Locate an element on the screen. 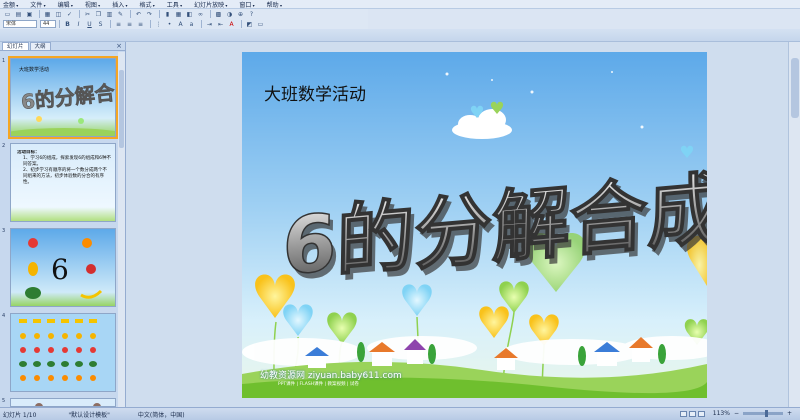 The height and width of the screenshot is (420, 800). menu-format: 格式 is located at coordinates (146, 4).